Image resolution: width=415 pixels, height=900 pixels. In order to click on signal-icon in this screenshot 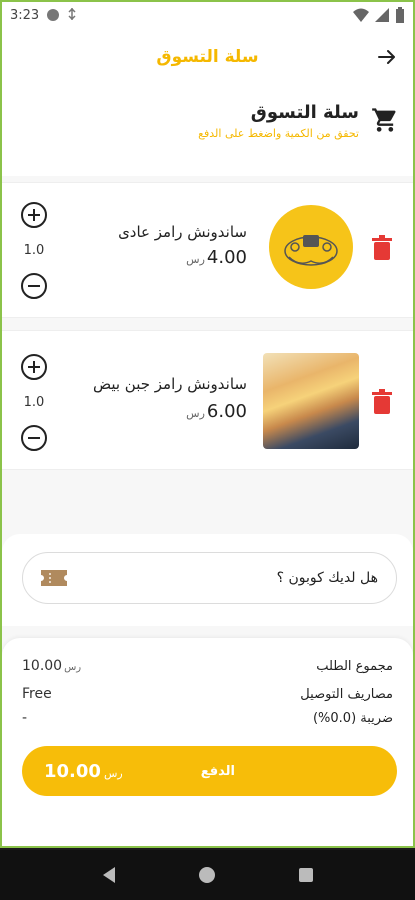, I will do `click(382, 15)`.